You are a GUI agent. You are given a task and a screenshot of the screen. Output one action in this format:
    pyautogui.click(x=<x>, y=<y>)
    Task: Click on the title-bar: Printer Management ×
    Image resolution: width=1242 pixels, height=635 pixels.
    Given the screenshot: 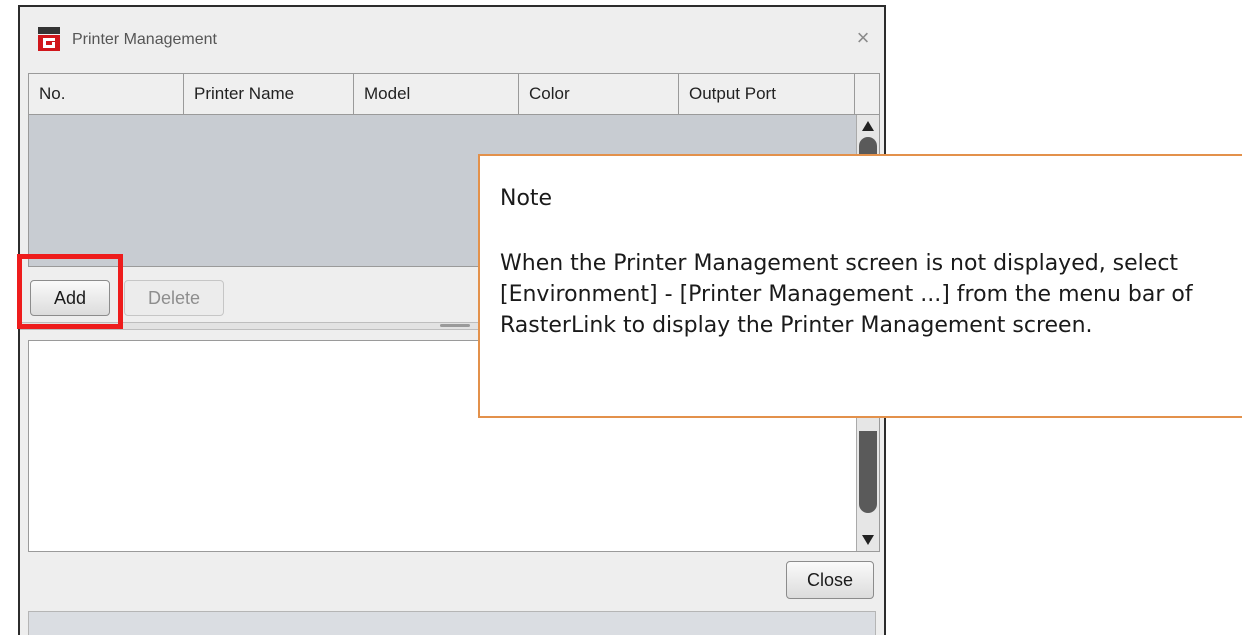 What is the action you would take?
    pyautogui.click(x=452, y=38)
    